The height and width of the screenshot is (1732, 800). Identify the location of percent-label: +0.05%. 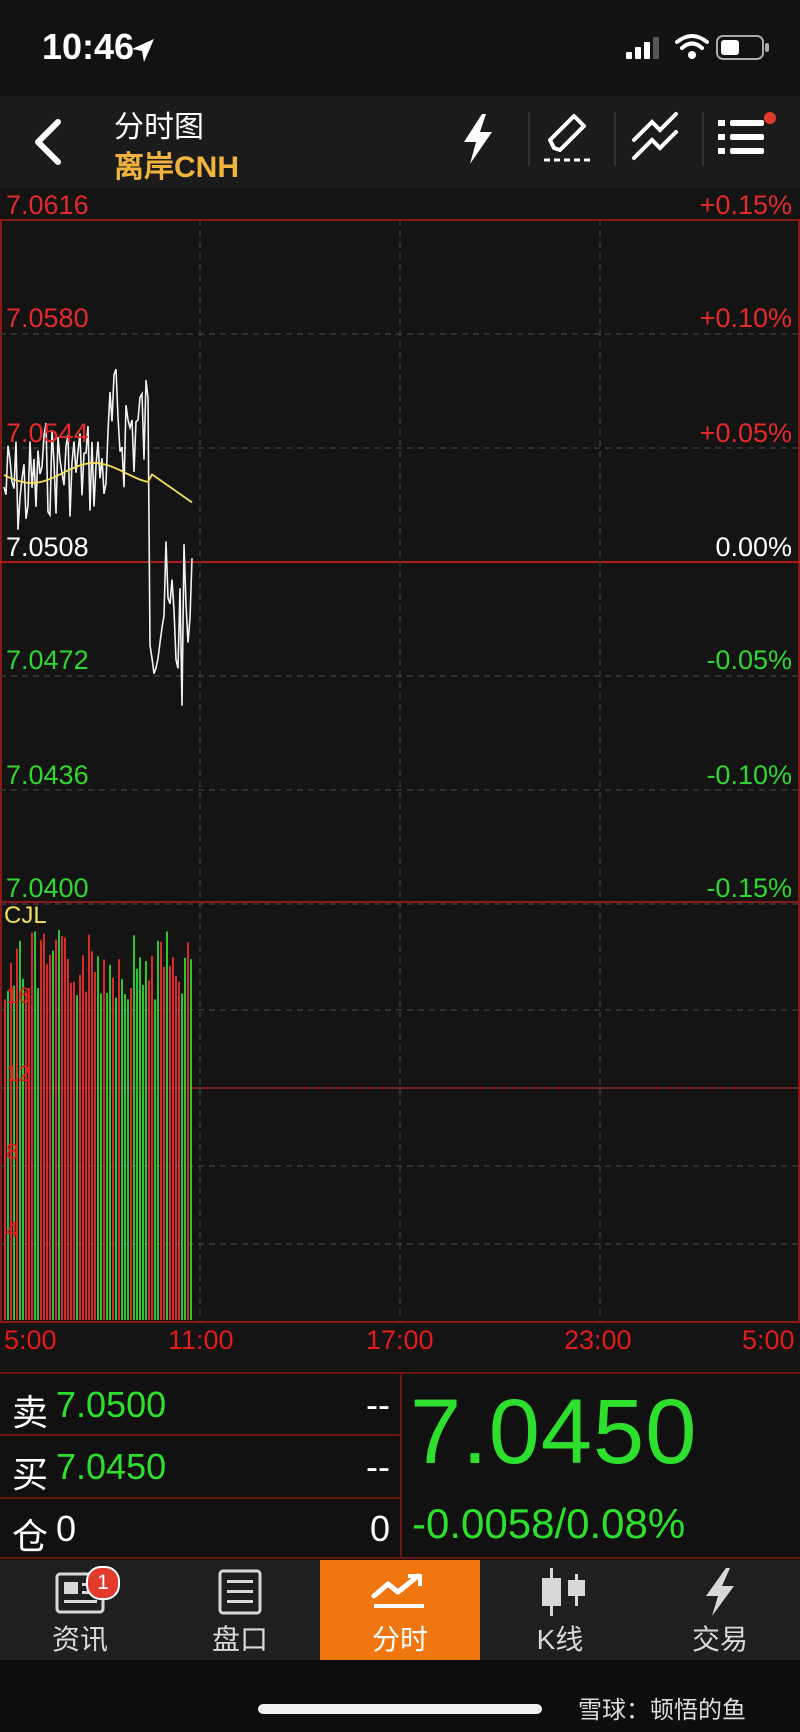
(745, 433).